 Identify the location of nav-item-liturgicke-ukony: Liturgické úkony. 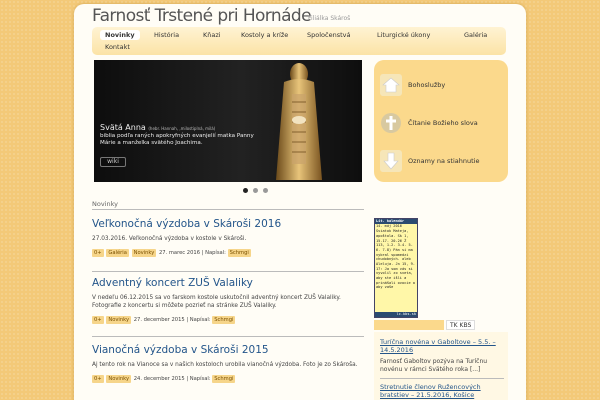
(403, 35).